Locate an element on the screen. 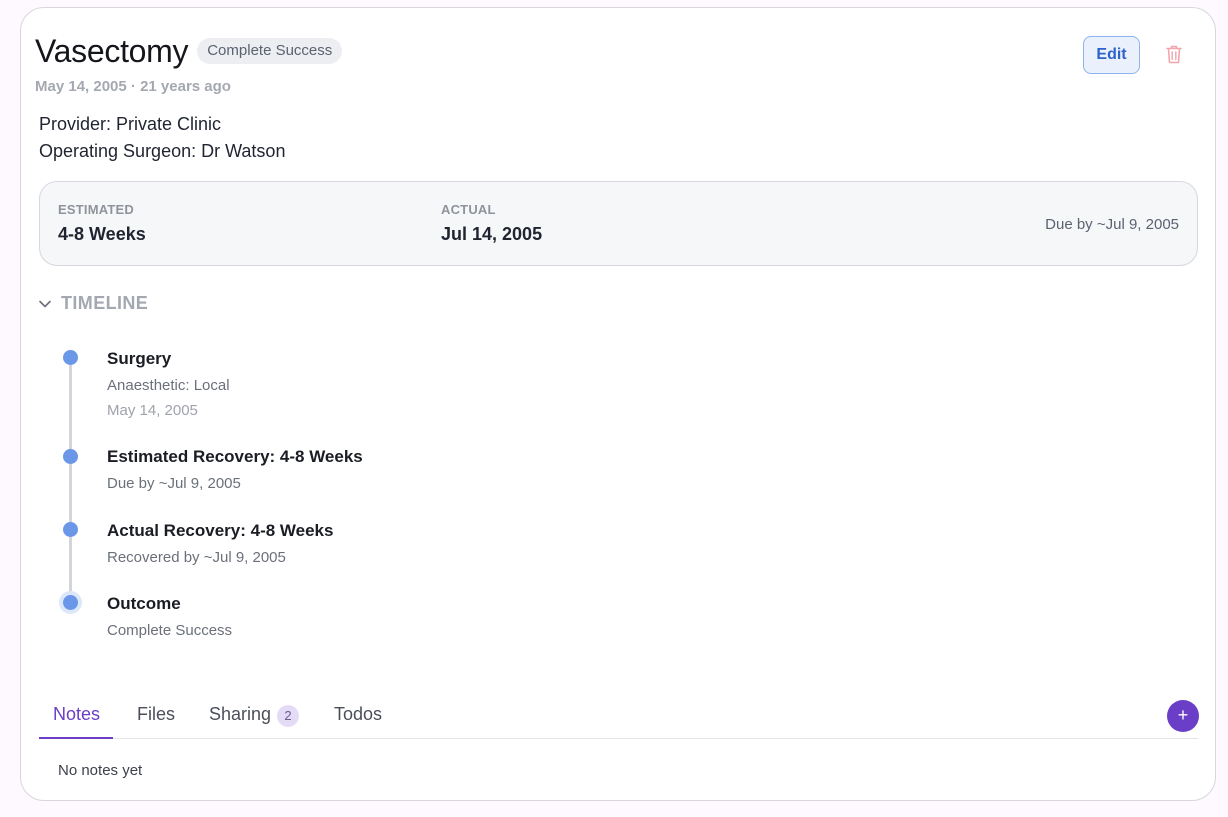  tab-notes: Notes is located at coordinates (76, 718).